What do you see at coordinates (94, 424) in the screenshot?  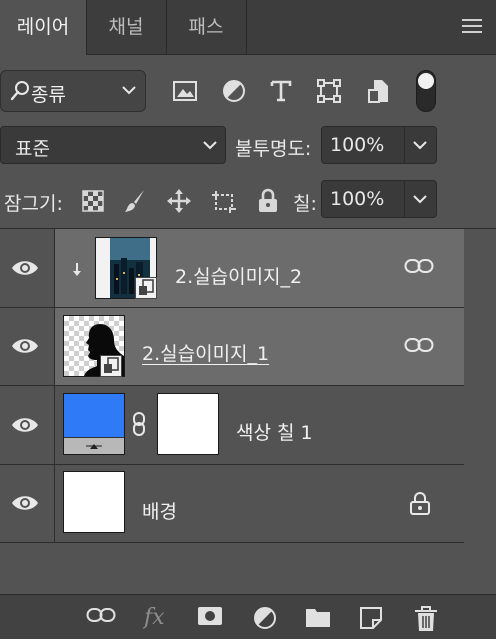 I see `fill-color-thumbnail` at bounding box center [94, 424].